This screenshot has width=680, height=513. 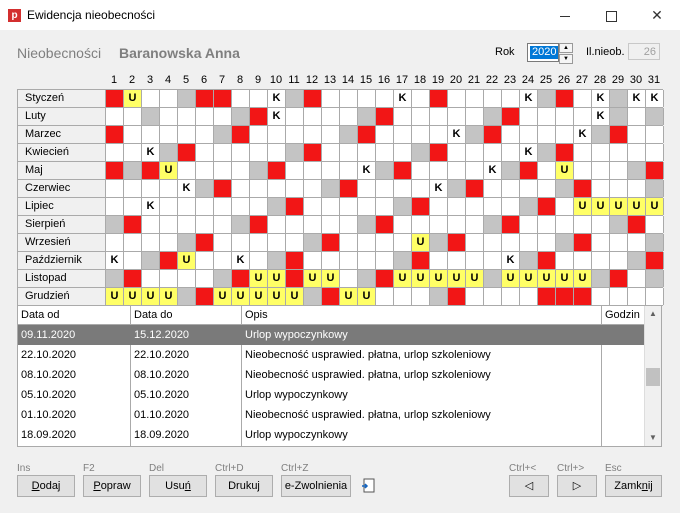 I want to click on ezwolnienia-button: e-Zwolnienia, so click(x=316, y=486).